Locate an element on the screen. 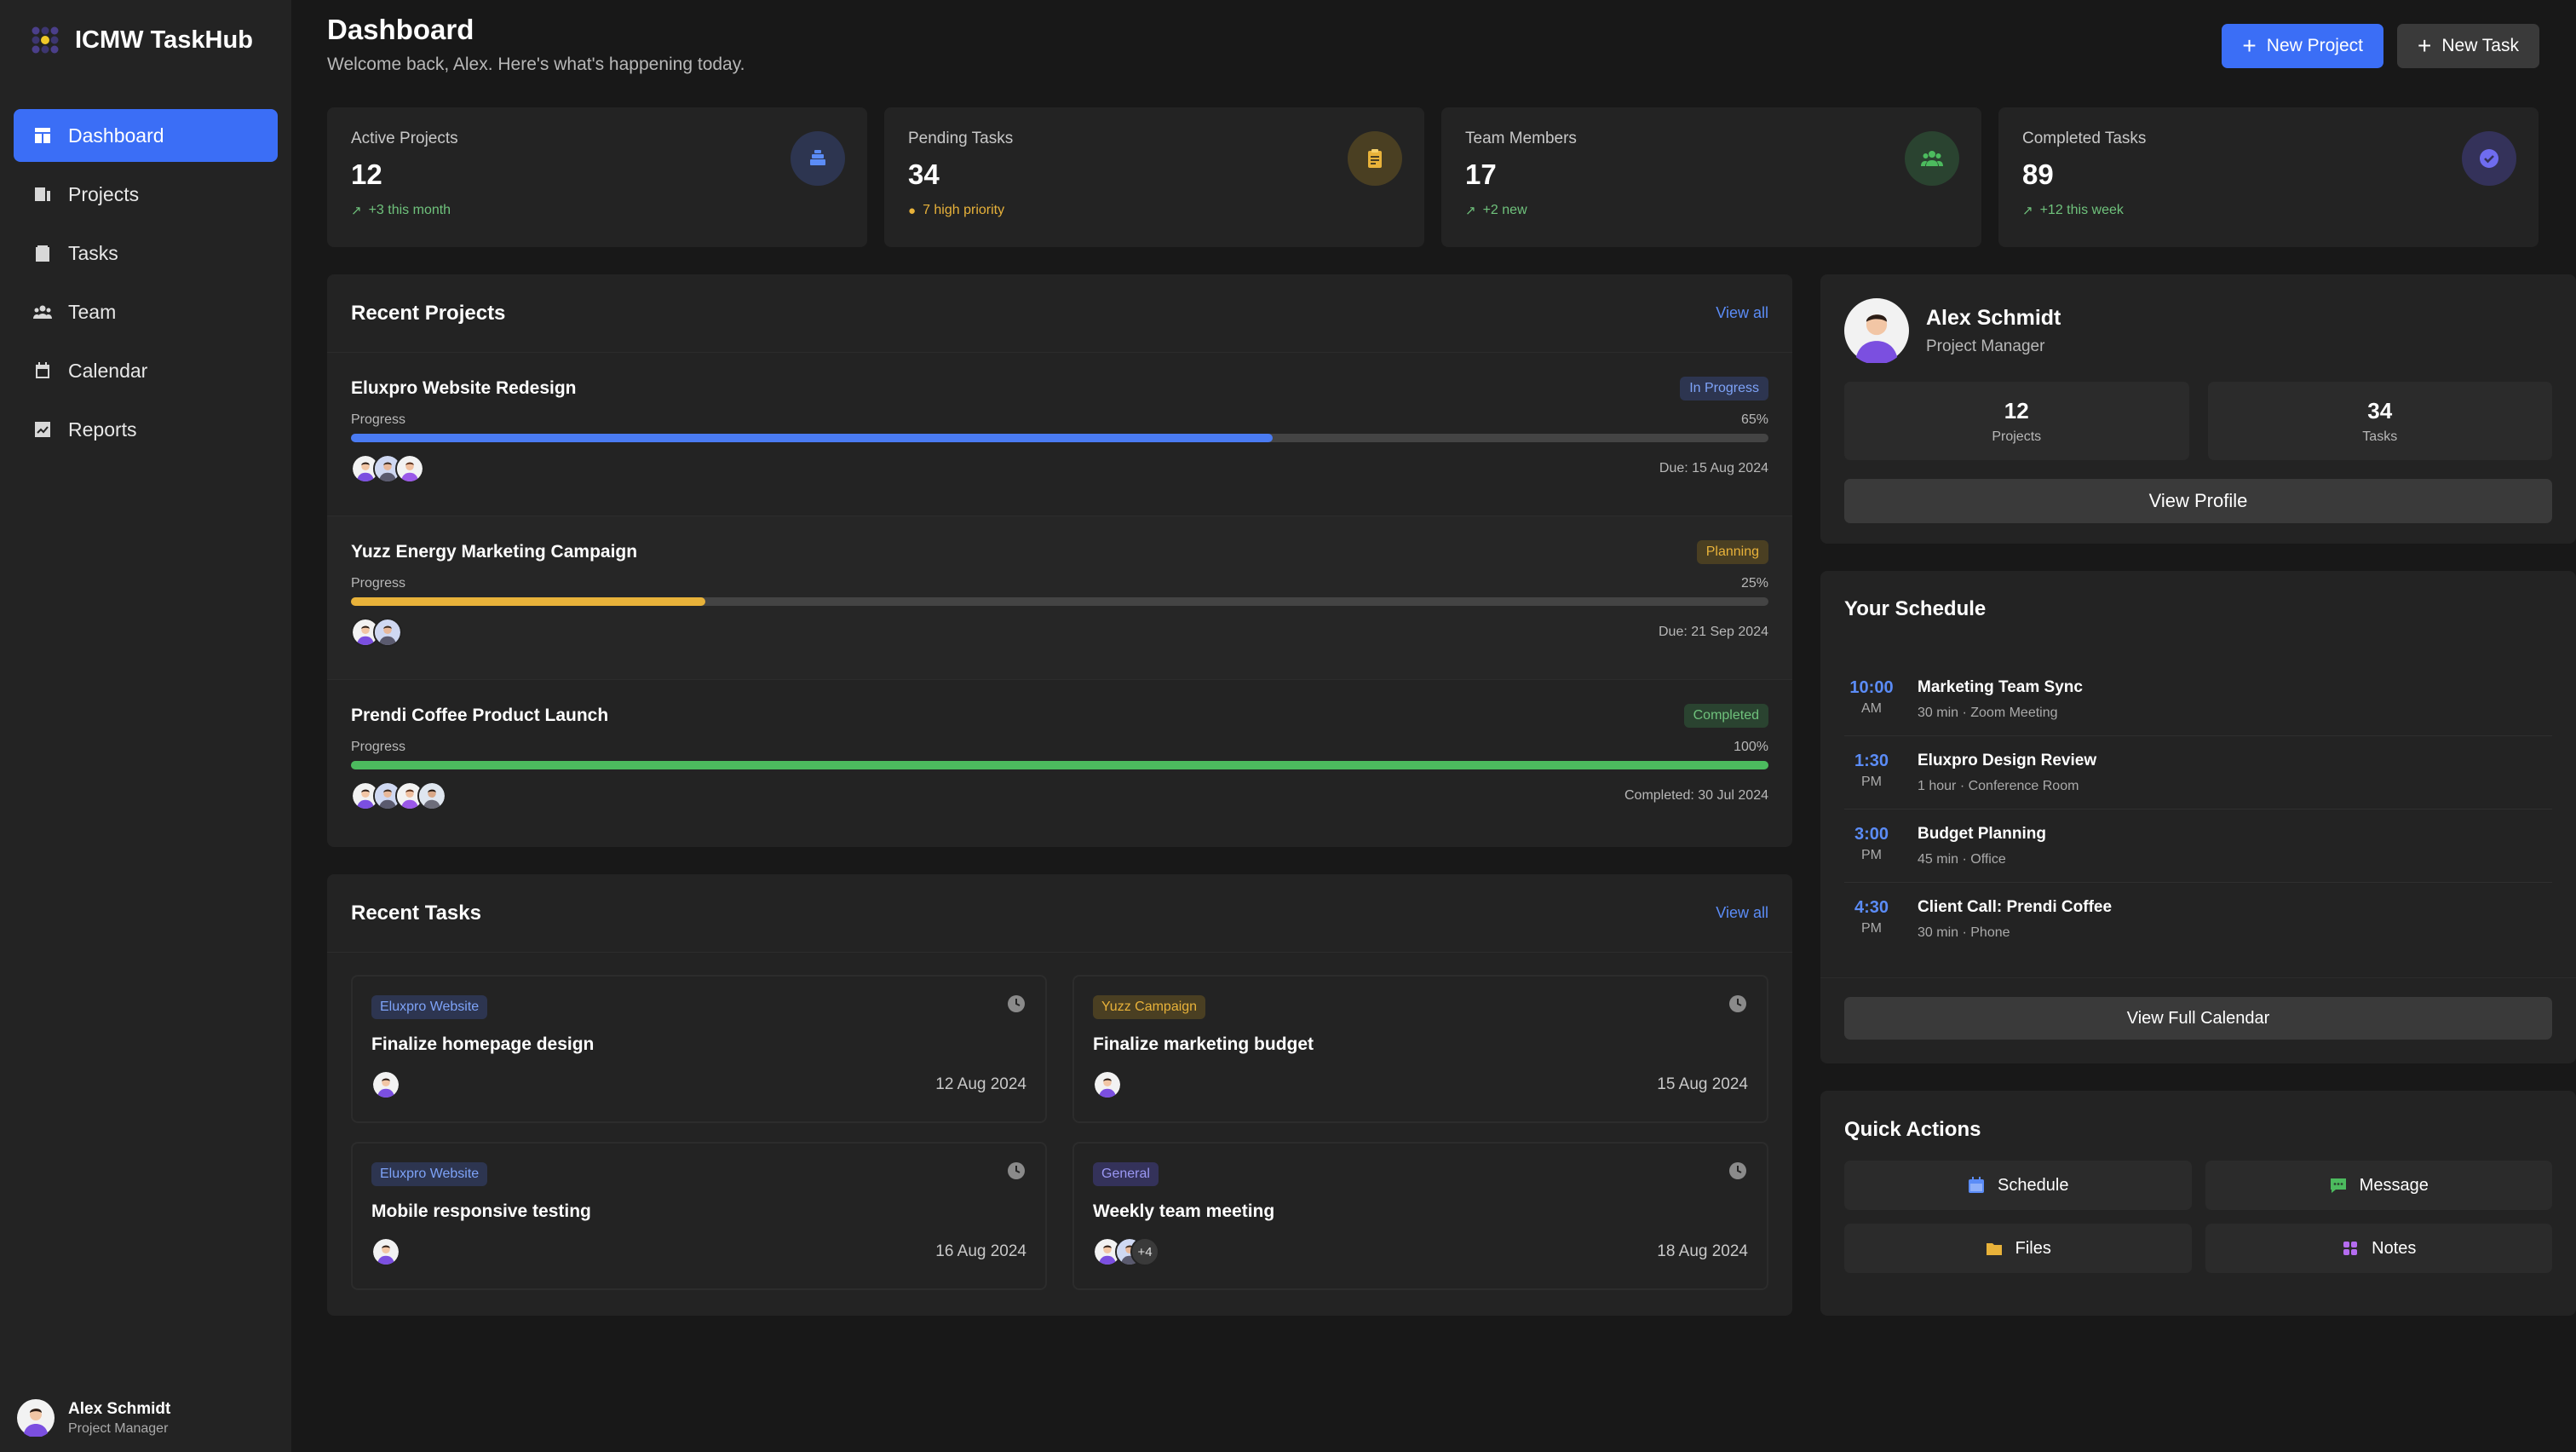  schedule-item: 3:00 PM Budget Planning 45 min · Office is located at coordinates (2198, 846).